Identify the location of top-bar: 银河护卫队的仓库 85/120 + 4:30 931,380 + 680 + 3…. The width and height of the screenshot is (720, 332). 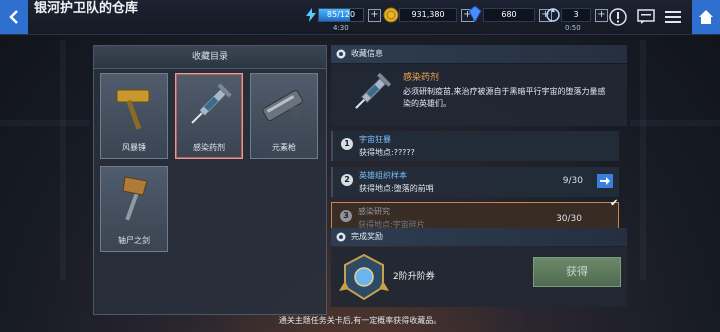
(360, 17).